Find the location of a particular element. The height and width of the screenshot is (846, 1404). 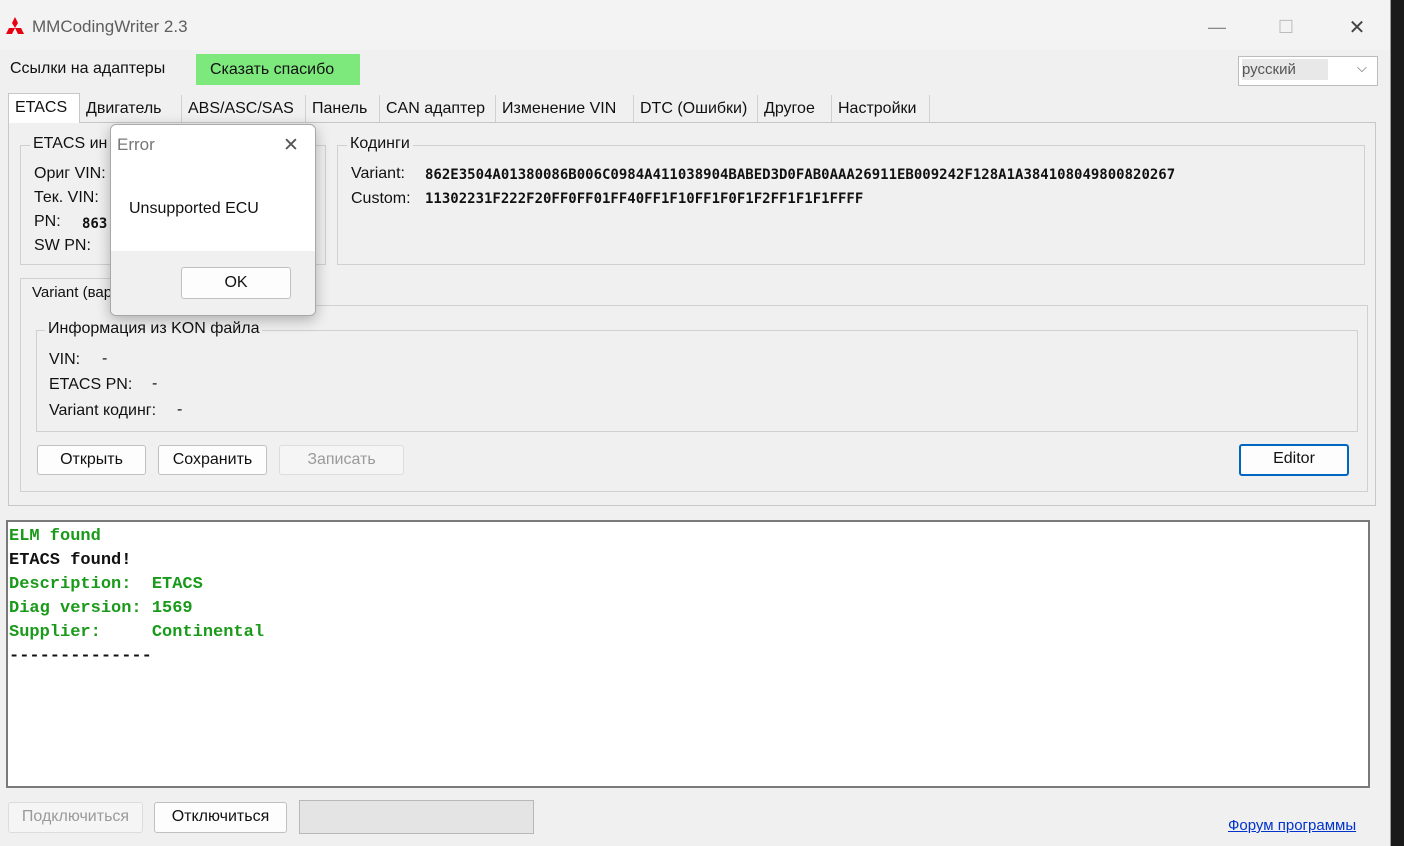

log-line: Description: ETACS is located at coordinates (106, 584).